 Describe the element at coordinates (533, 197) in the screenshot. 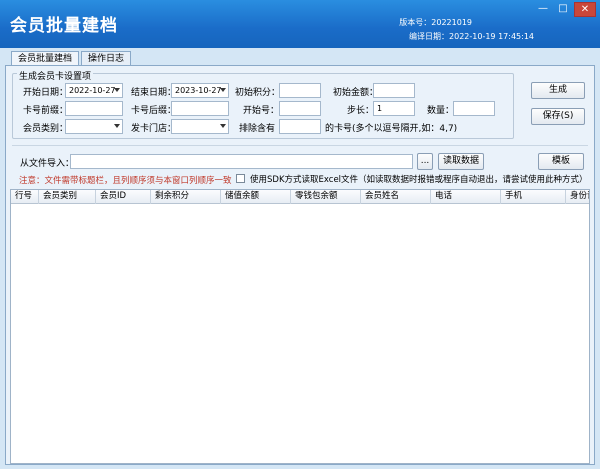

I see `column-header: 手机` at that location.